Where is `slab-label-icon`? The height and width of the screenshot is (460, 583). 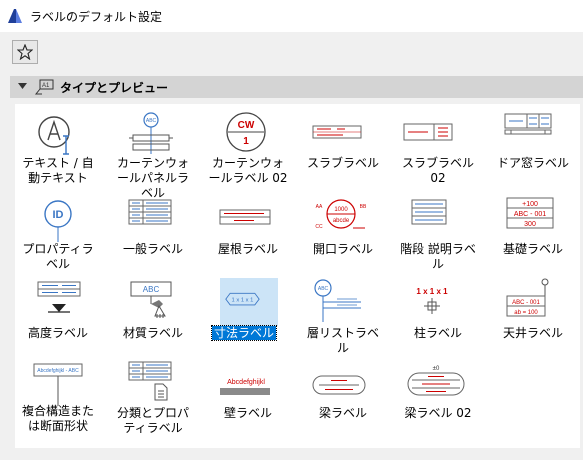 slab-label-icon is located at coordinates (337, 132).